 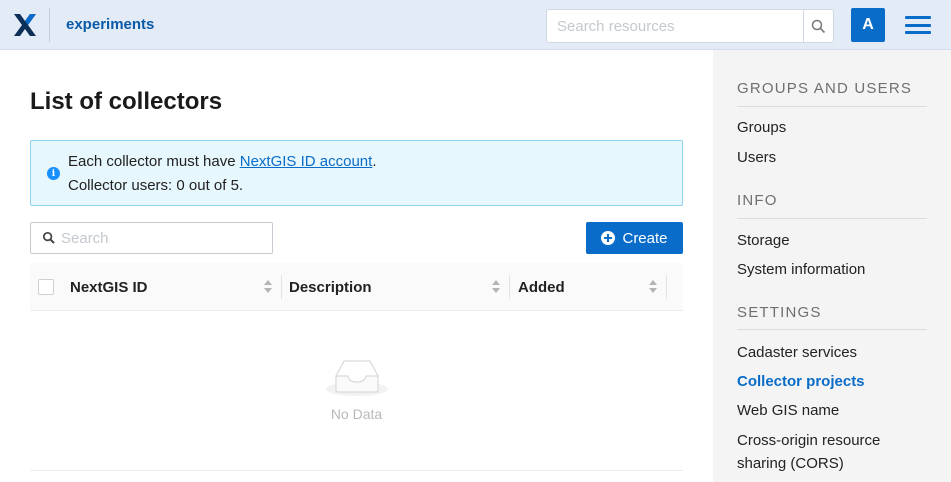 I want to click on top-header: experiments A, so click(x=475, y=25).